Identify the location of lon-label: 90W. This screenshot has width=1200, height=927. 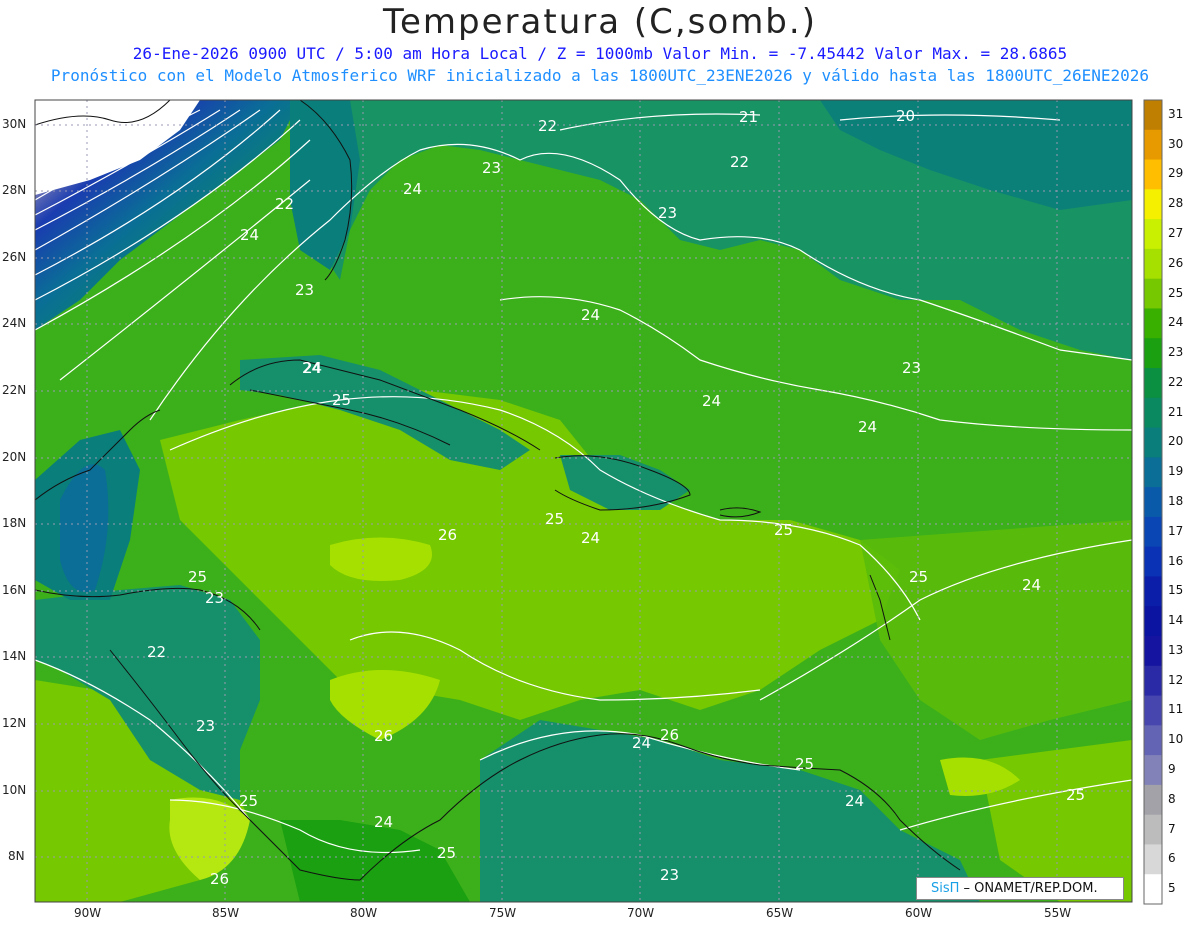
(88, 913).